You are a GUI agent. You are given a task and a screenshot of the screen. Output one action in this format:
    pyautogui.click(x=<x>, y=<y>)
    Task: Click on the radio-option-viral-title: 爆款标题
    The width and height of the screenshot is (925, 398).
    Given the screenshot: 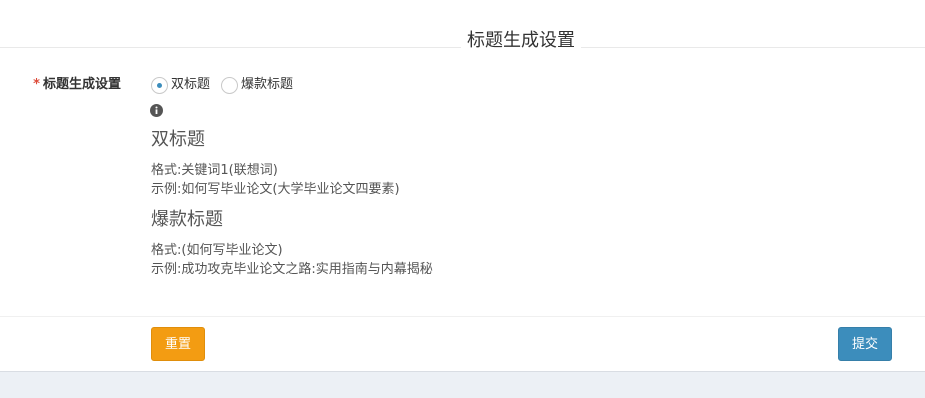 What is the action you would take?
    pyautogui.click(x=257, y=85)
    